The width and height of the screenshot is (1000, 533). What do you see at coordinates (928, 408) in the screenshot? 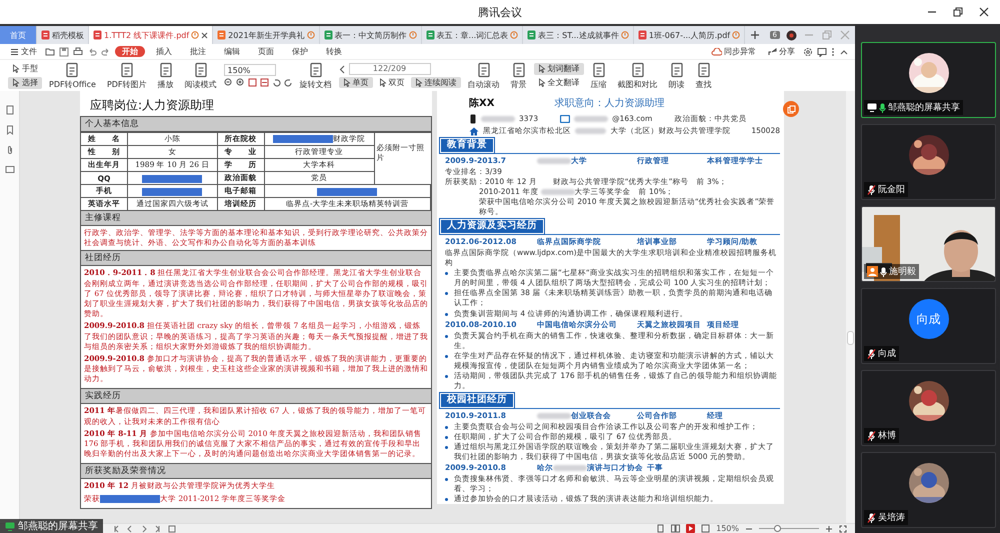
I see `participant-tile: 林博` at bounding box center [928, 408].